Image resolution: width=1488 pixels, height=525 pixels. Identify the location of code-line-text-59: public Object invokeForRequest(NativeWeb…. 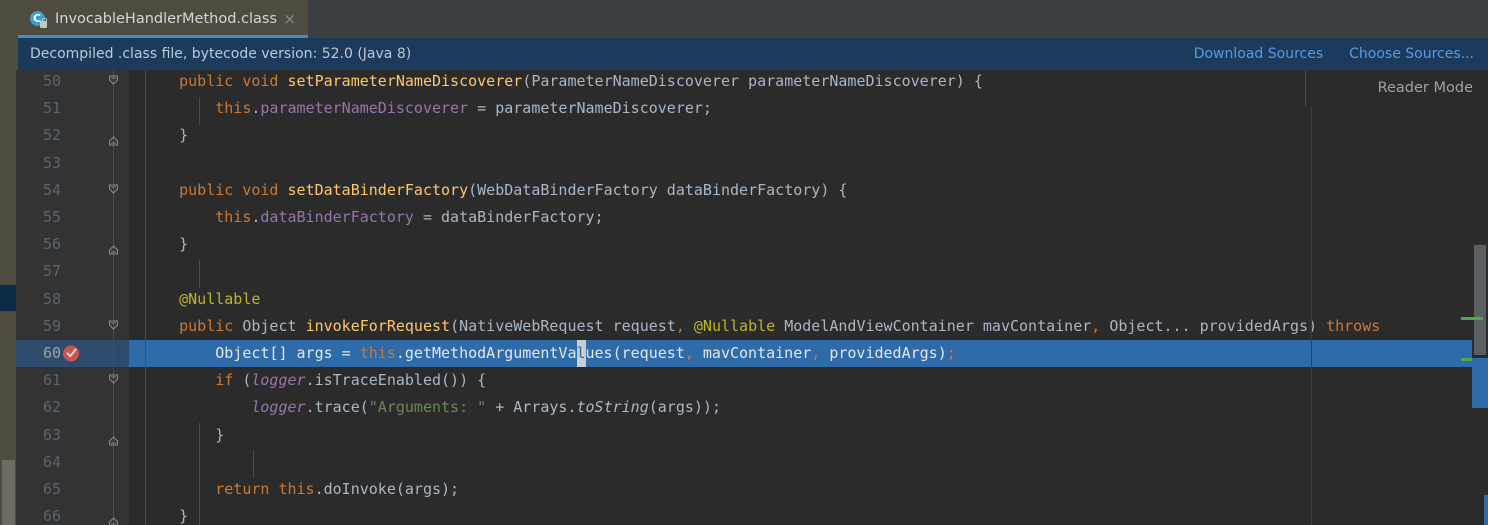
(780, 325).